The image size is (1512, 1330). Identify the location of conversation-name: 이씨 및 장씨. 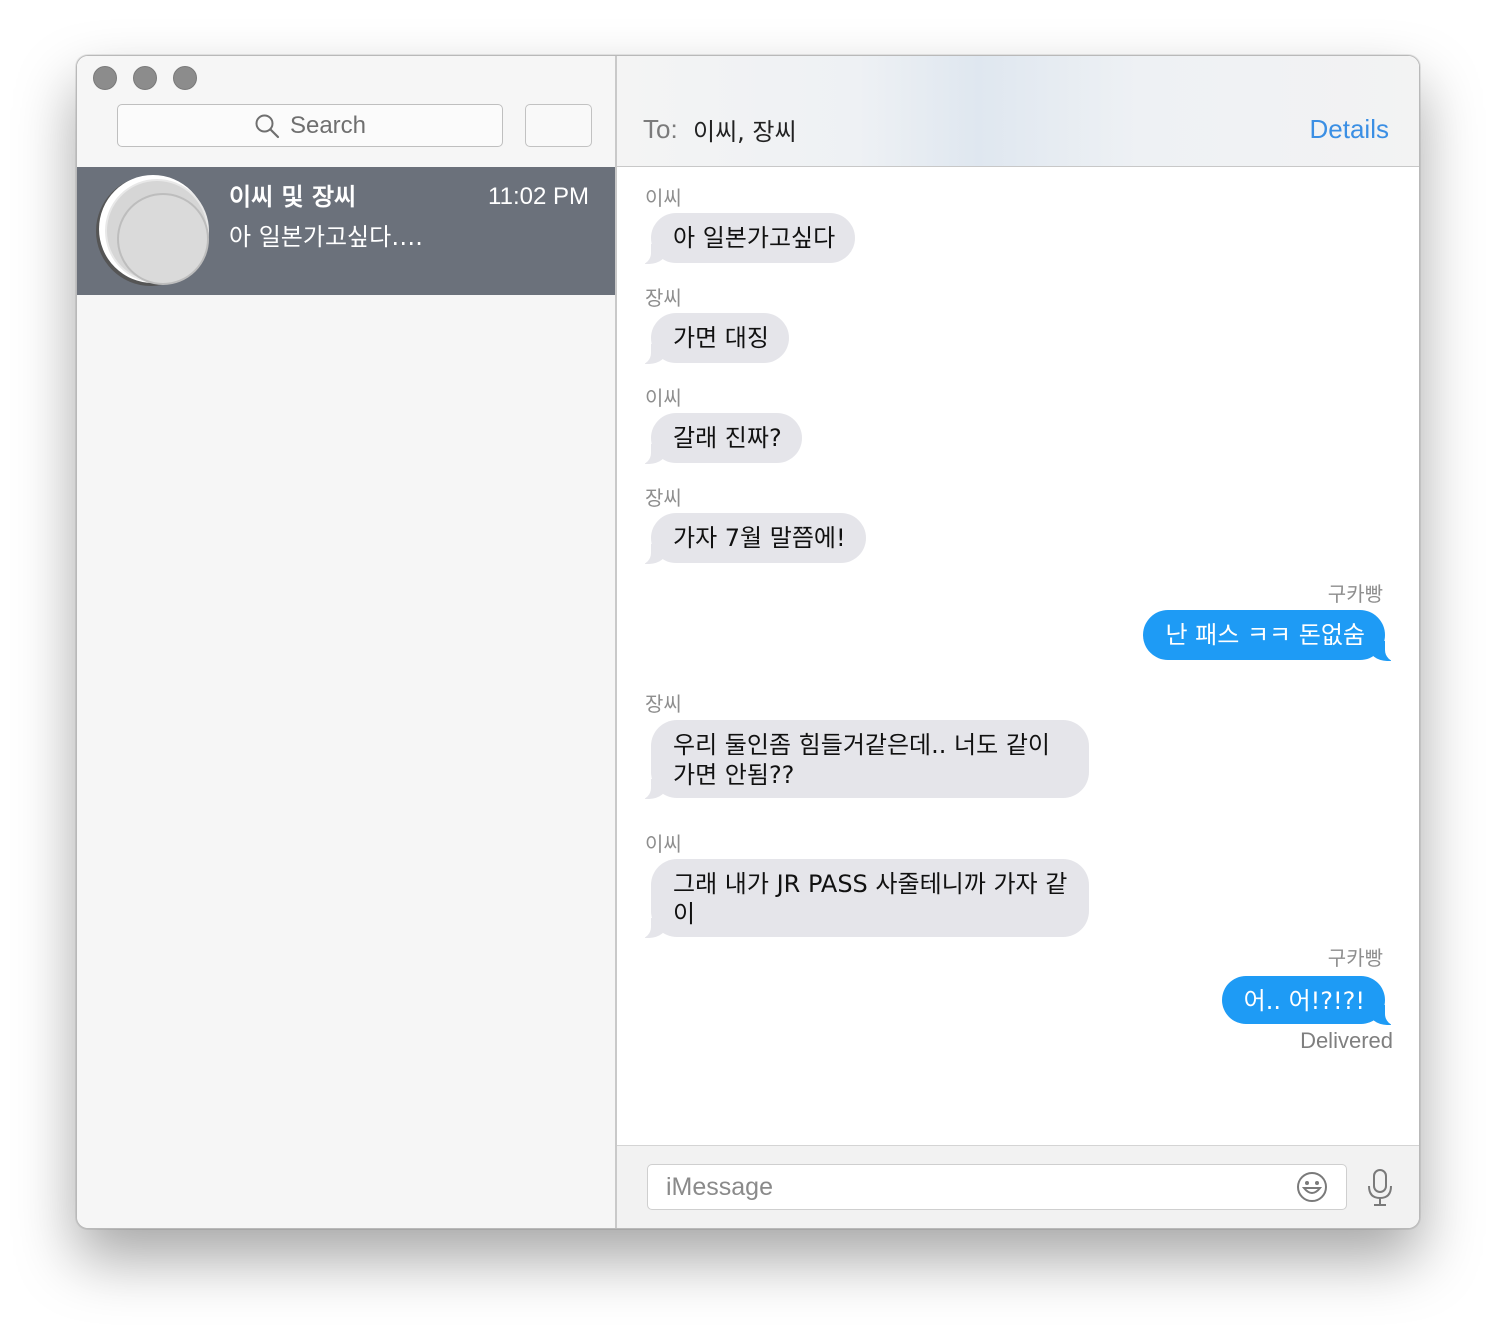
(293, 197).